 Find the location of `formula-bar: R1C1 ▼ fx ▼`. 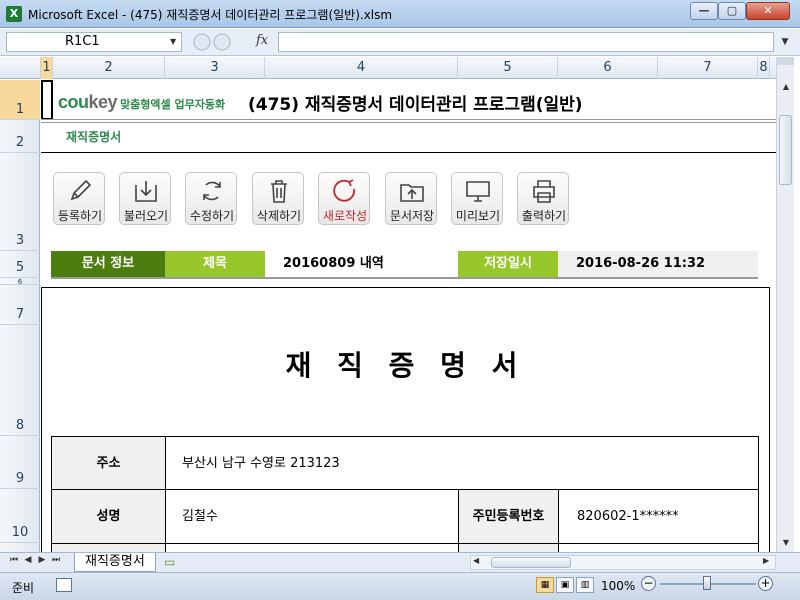

formula-bar: R1C1 ▼ fx ▼ is located at coordinates (400, 42).